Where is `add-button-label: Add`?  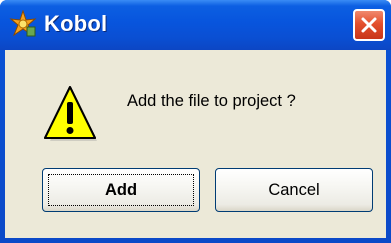 add-button-label: Add is located at coordinates (121, 190).